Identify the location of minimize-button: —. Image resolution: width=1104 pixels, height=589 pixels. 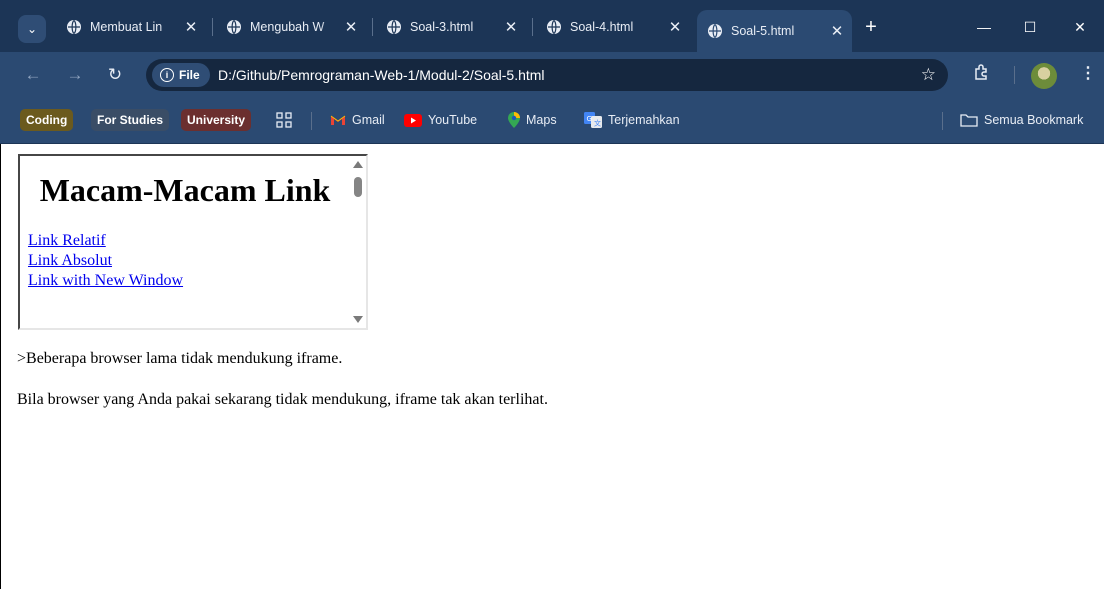
(984, 27).